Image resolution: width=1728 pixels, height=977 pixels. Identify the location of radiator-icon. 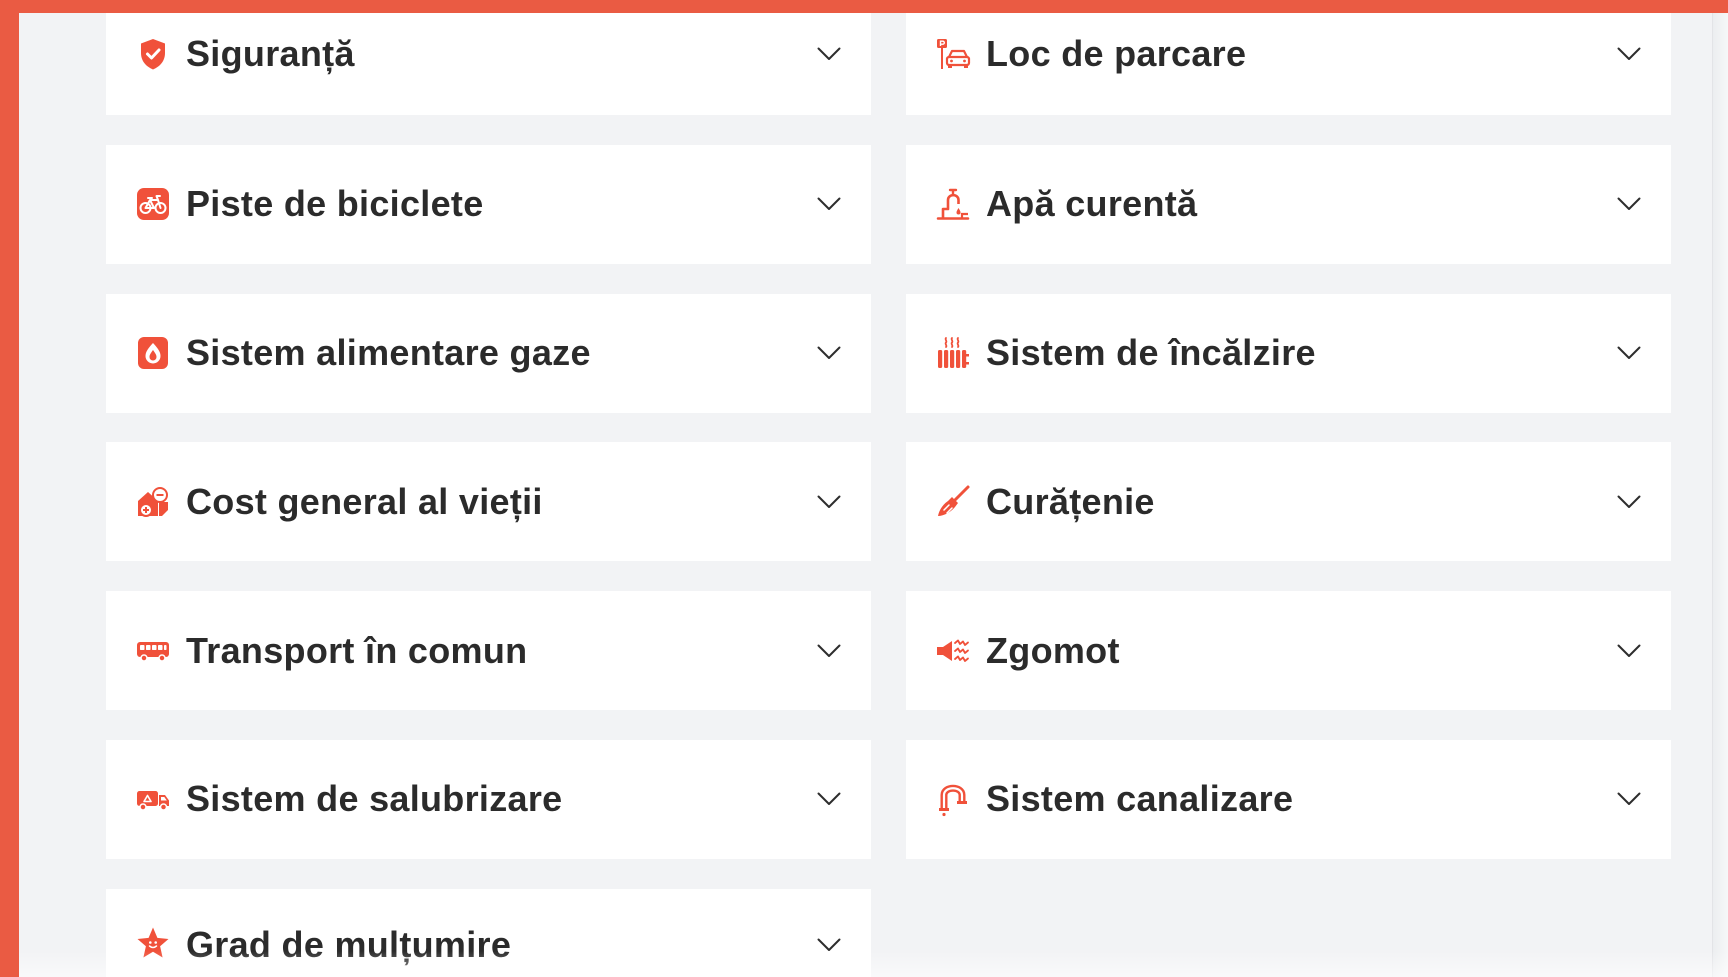
(953, 353).